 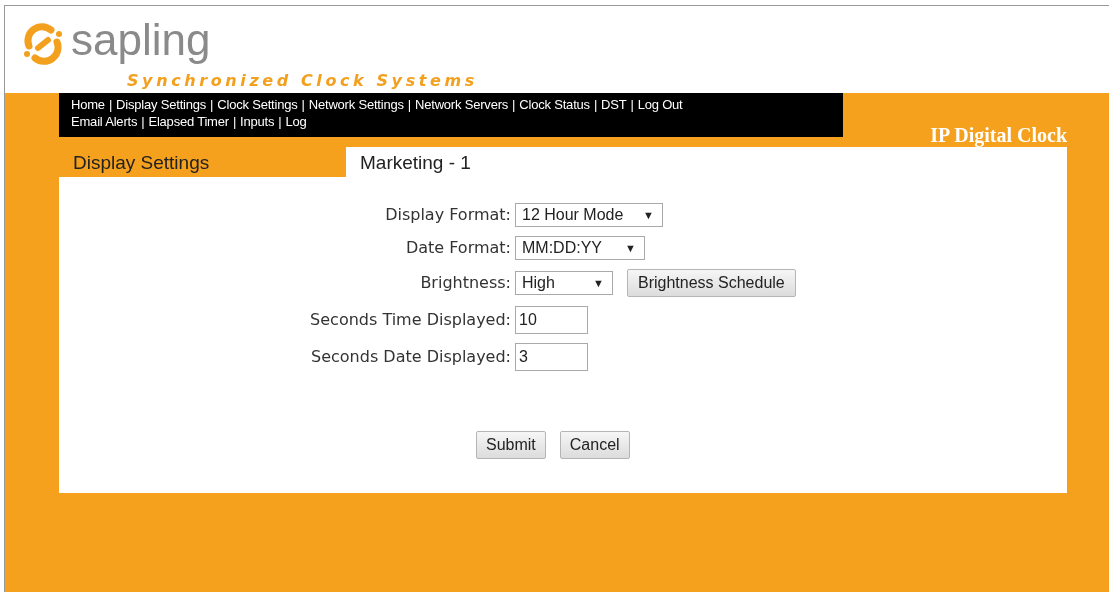 I want to click on field-label: Date Format:, so click(x=457, y=248).